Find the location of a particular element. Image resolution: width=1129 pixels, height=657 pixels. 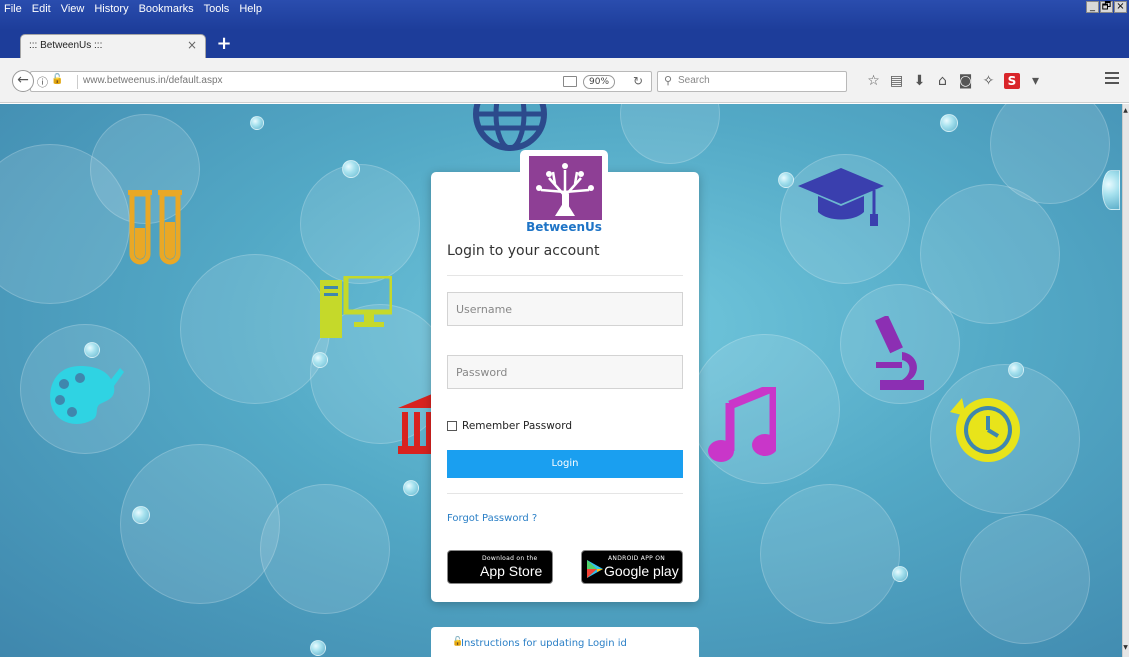

back-arrow-icon: ← is located at coordinates (23, 80).